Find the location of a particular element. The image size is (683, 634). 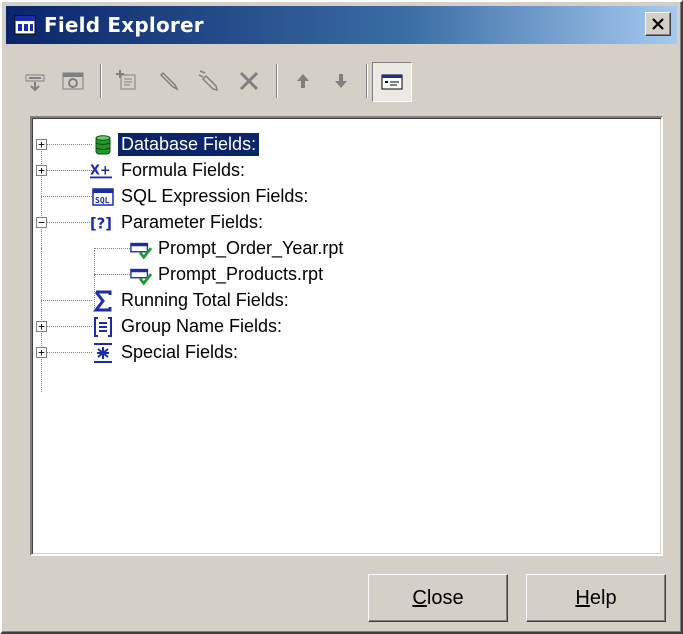

tree-node-label: Database Fields: is located at coordinates (188, 144).